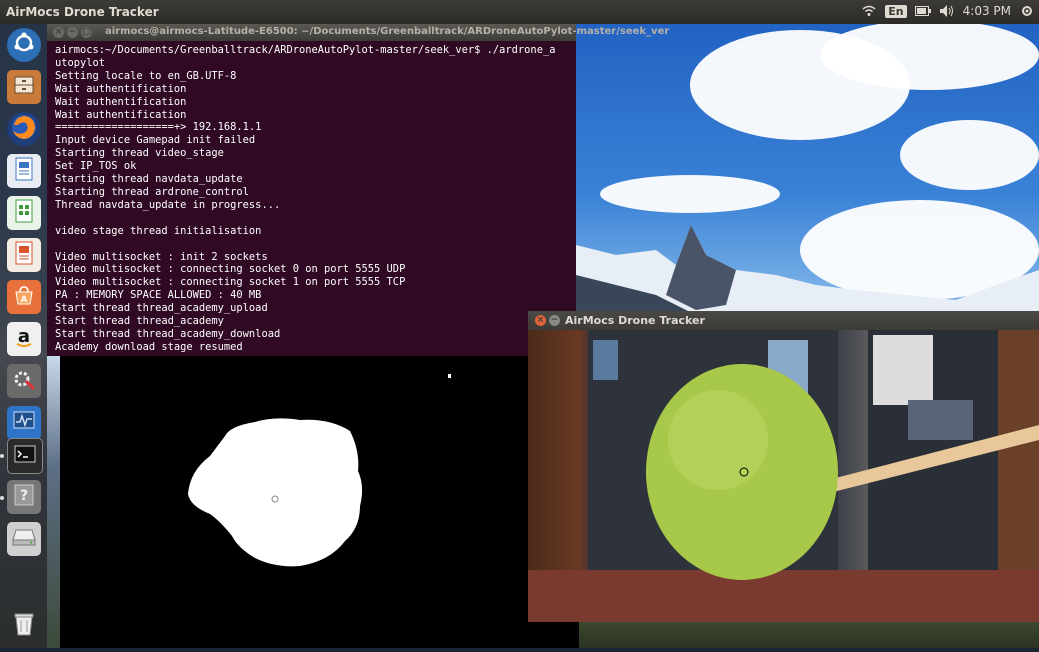 The width and height of the screenshot is (1039, 652). Describe the element at coordinates (80, 62) in the screenshot. I see `terminal-line: utopylot` at that location.